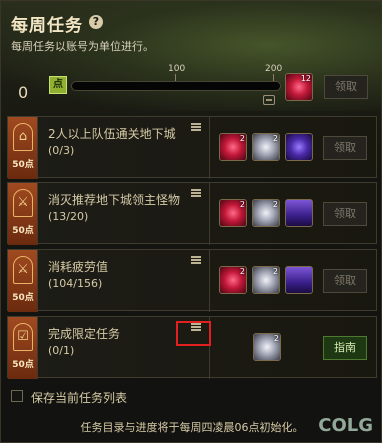 This screenshot has width=382, height=443. I want to click on quest-progress: (13/20), so click(68, 216).